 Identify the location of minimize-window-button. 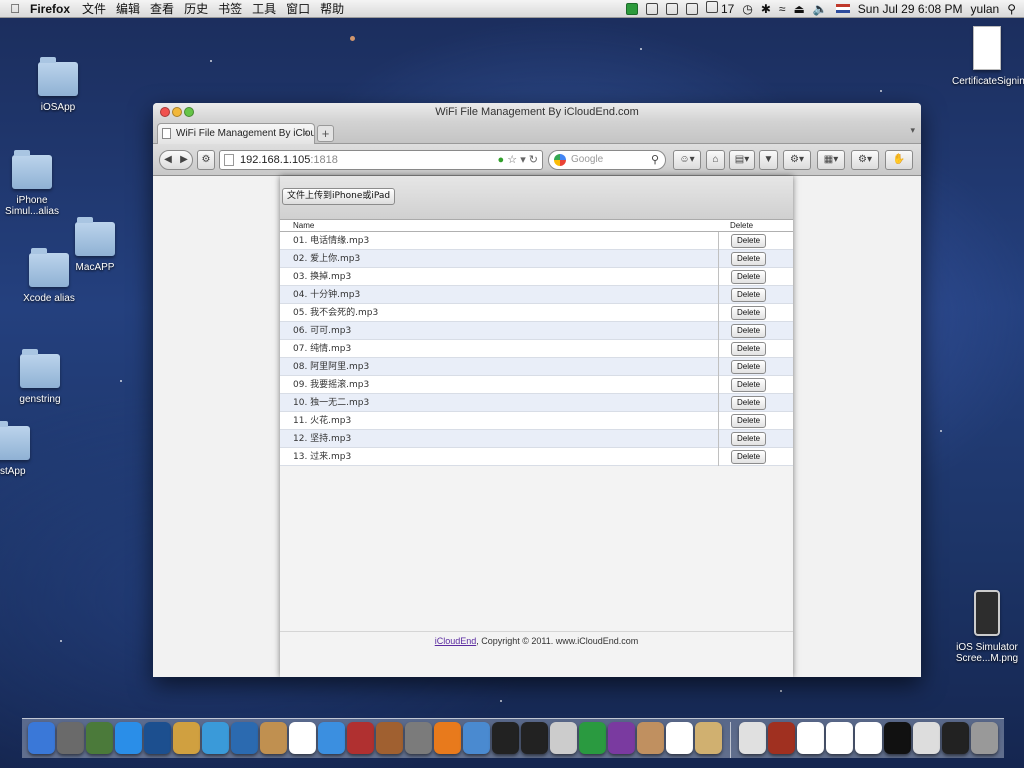
(177, 112).